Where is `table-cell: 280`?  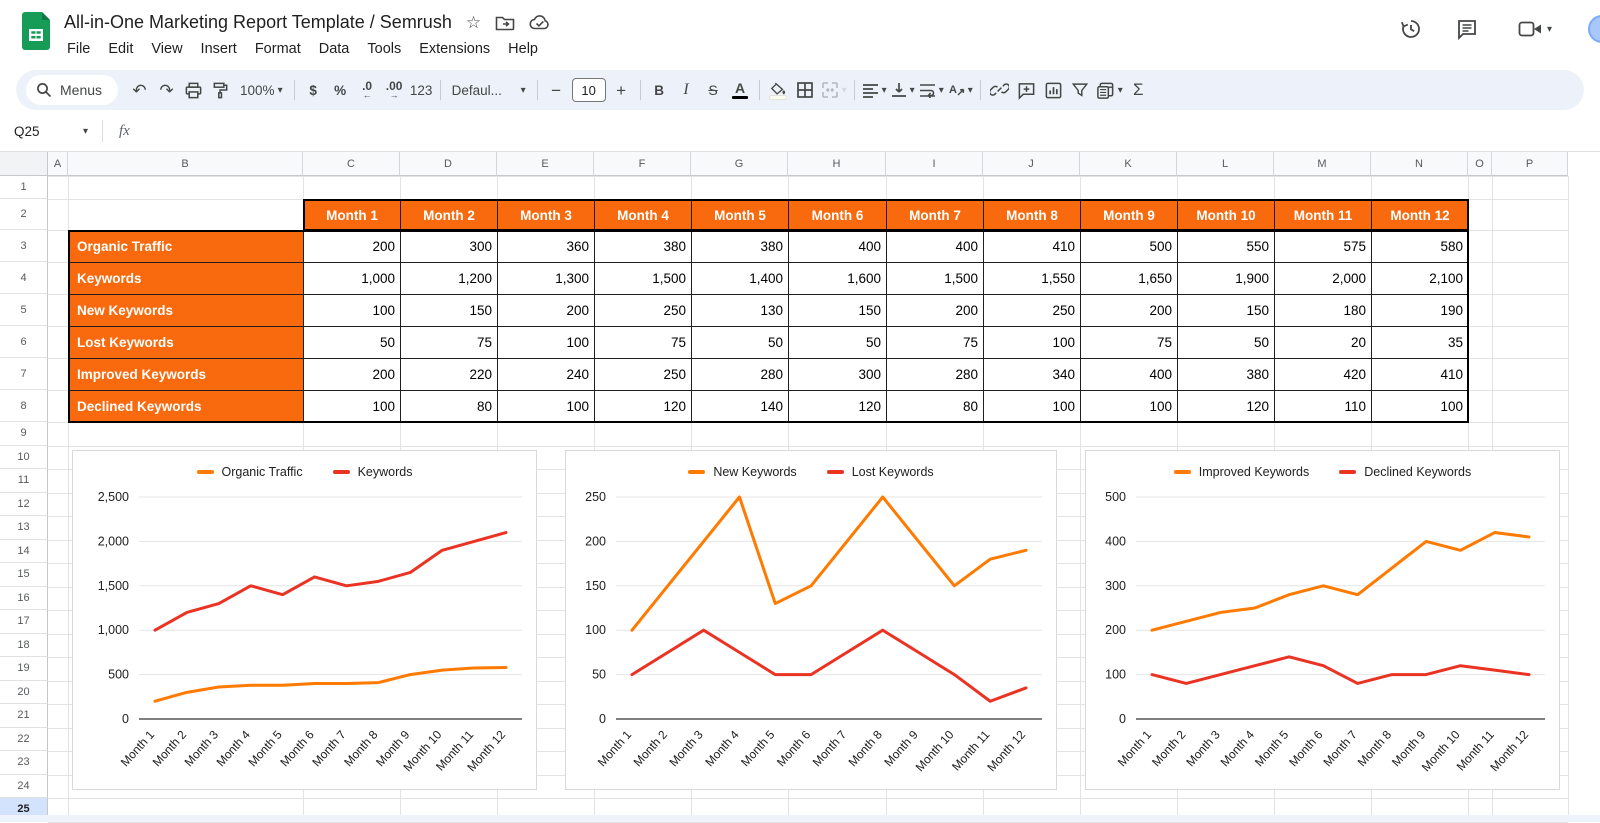
table-cell: 280 is located at coordinates (740, 374).